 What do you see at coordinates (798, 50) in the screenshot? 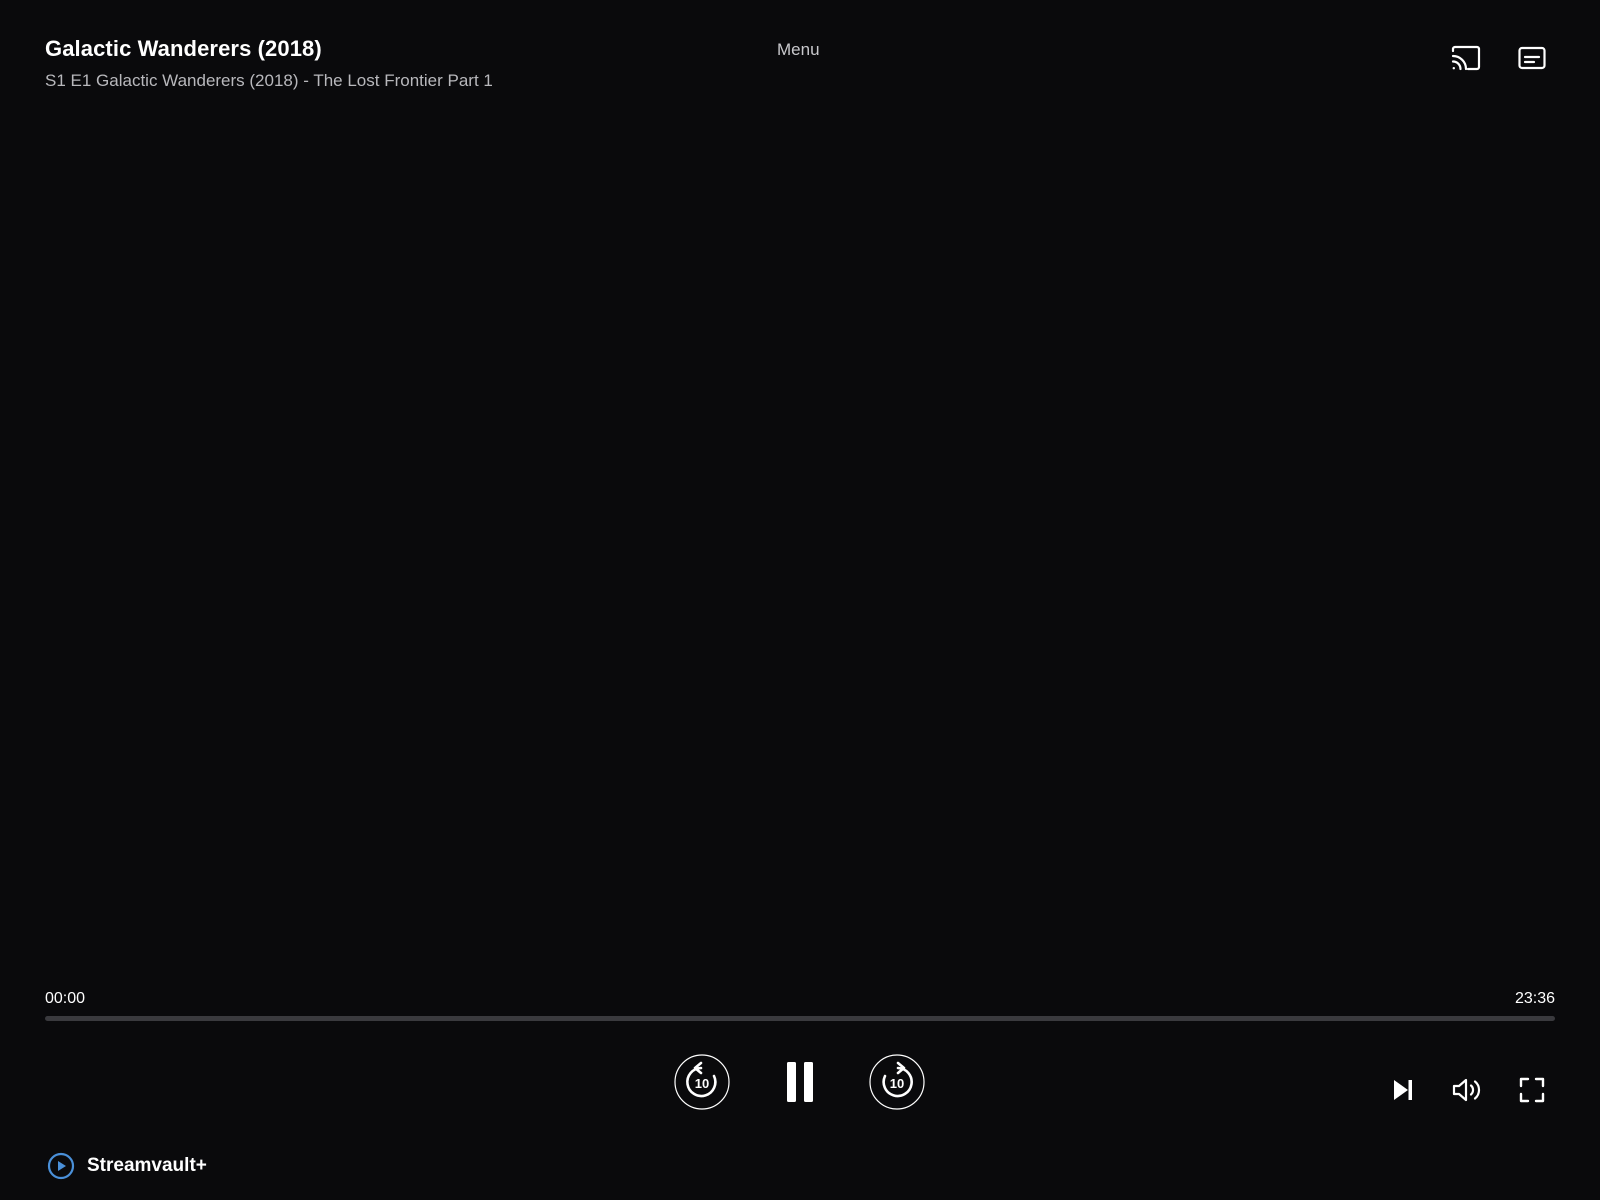
I see `menu-button: Menu` at bounding box center [798, 50].